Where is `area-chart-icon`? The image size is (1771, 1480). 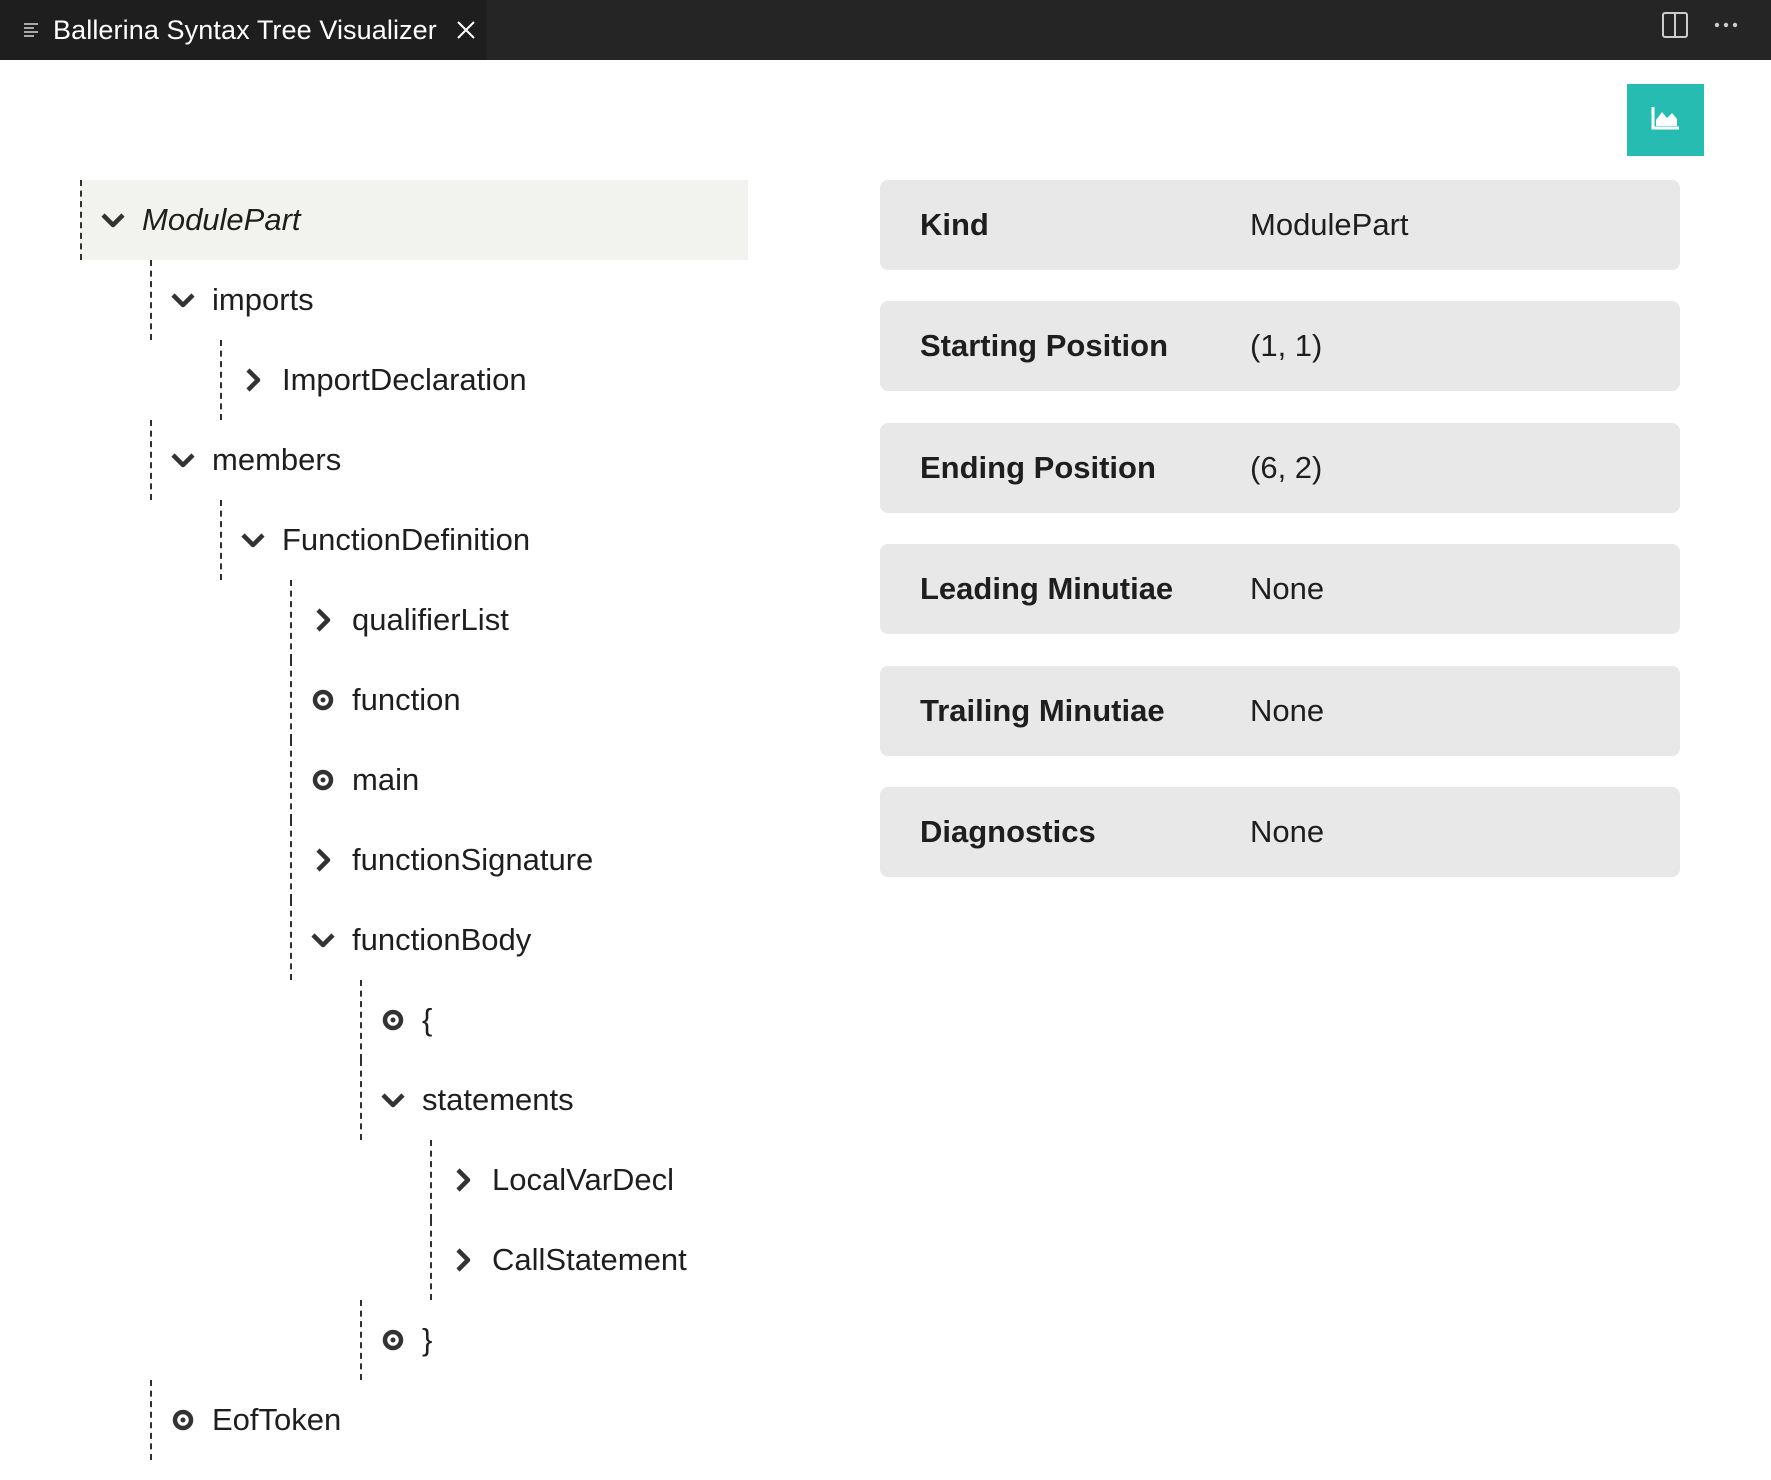 area-chart-icon is located at coordinates (1666, 120).